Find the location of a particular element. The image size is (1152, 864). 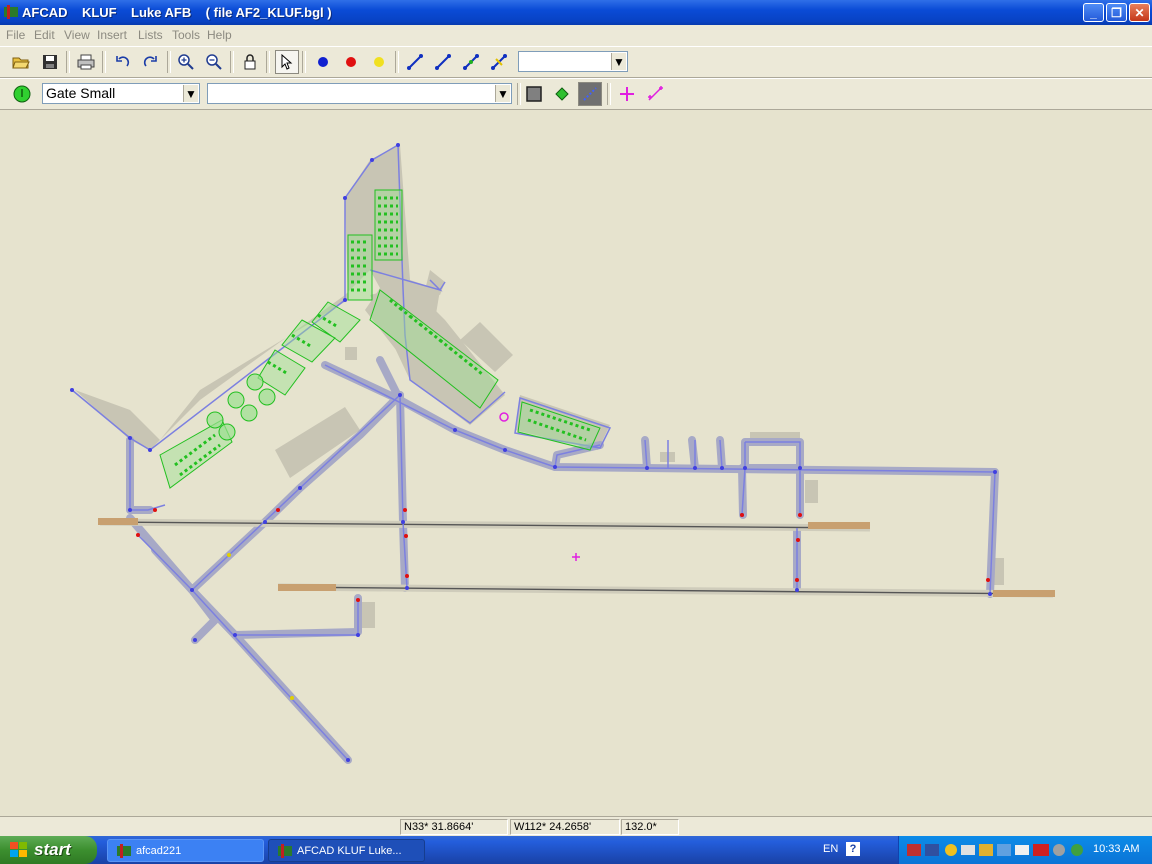

open-icon is located at coordinates (21, 63).